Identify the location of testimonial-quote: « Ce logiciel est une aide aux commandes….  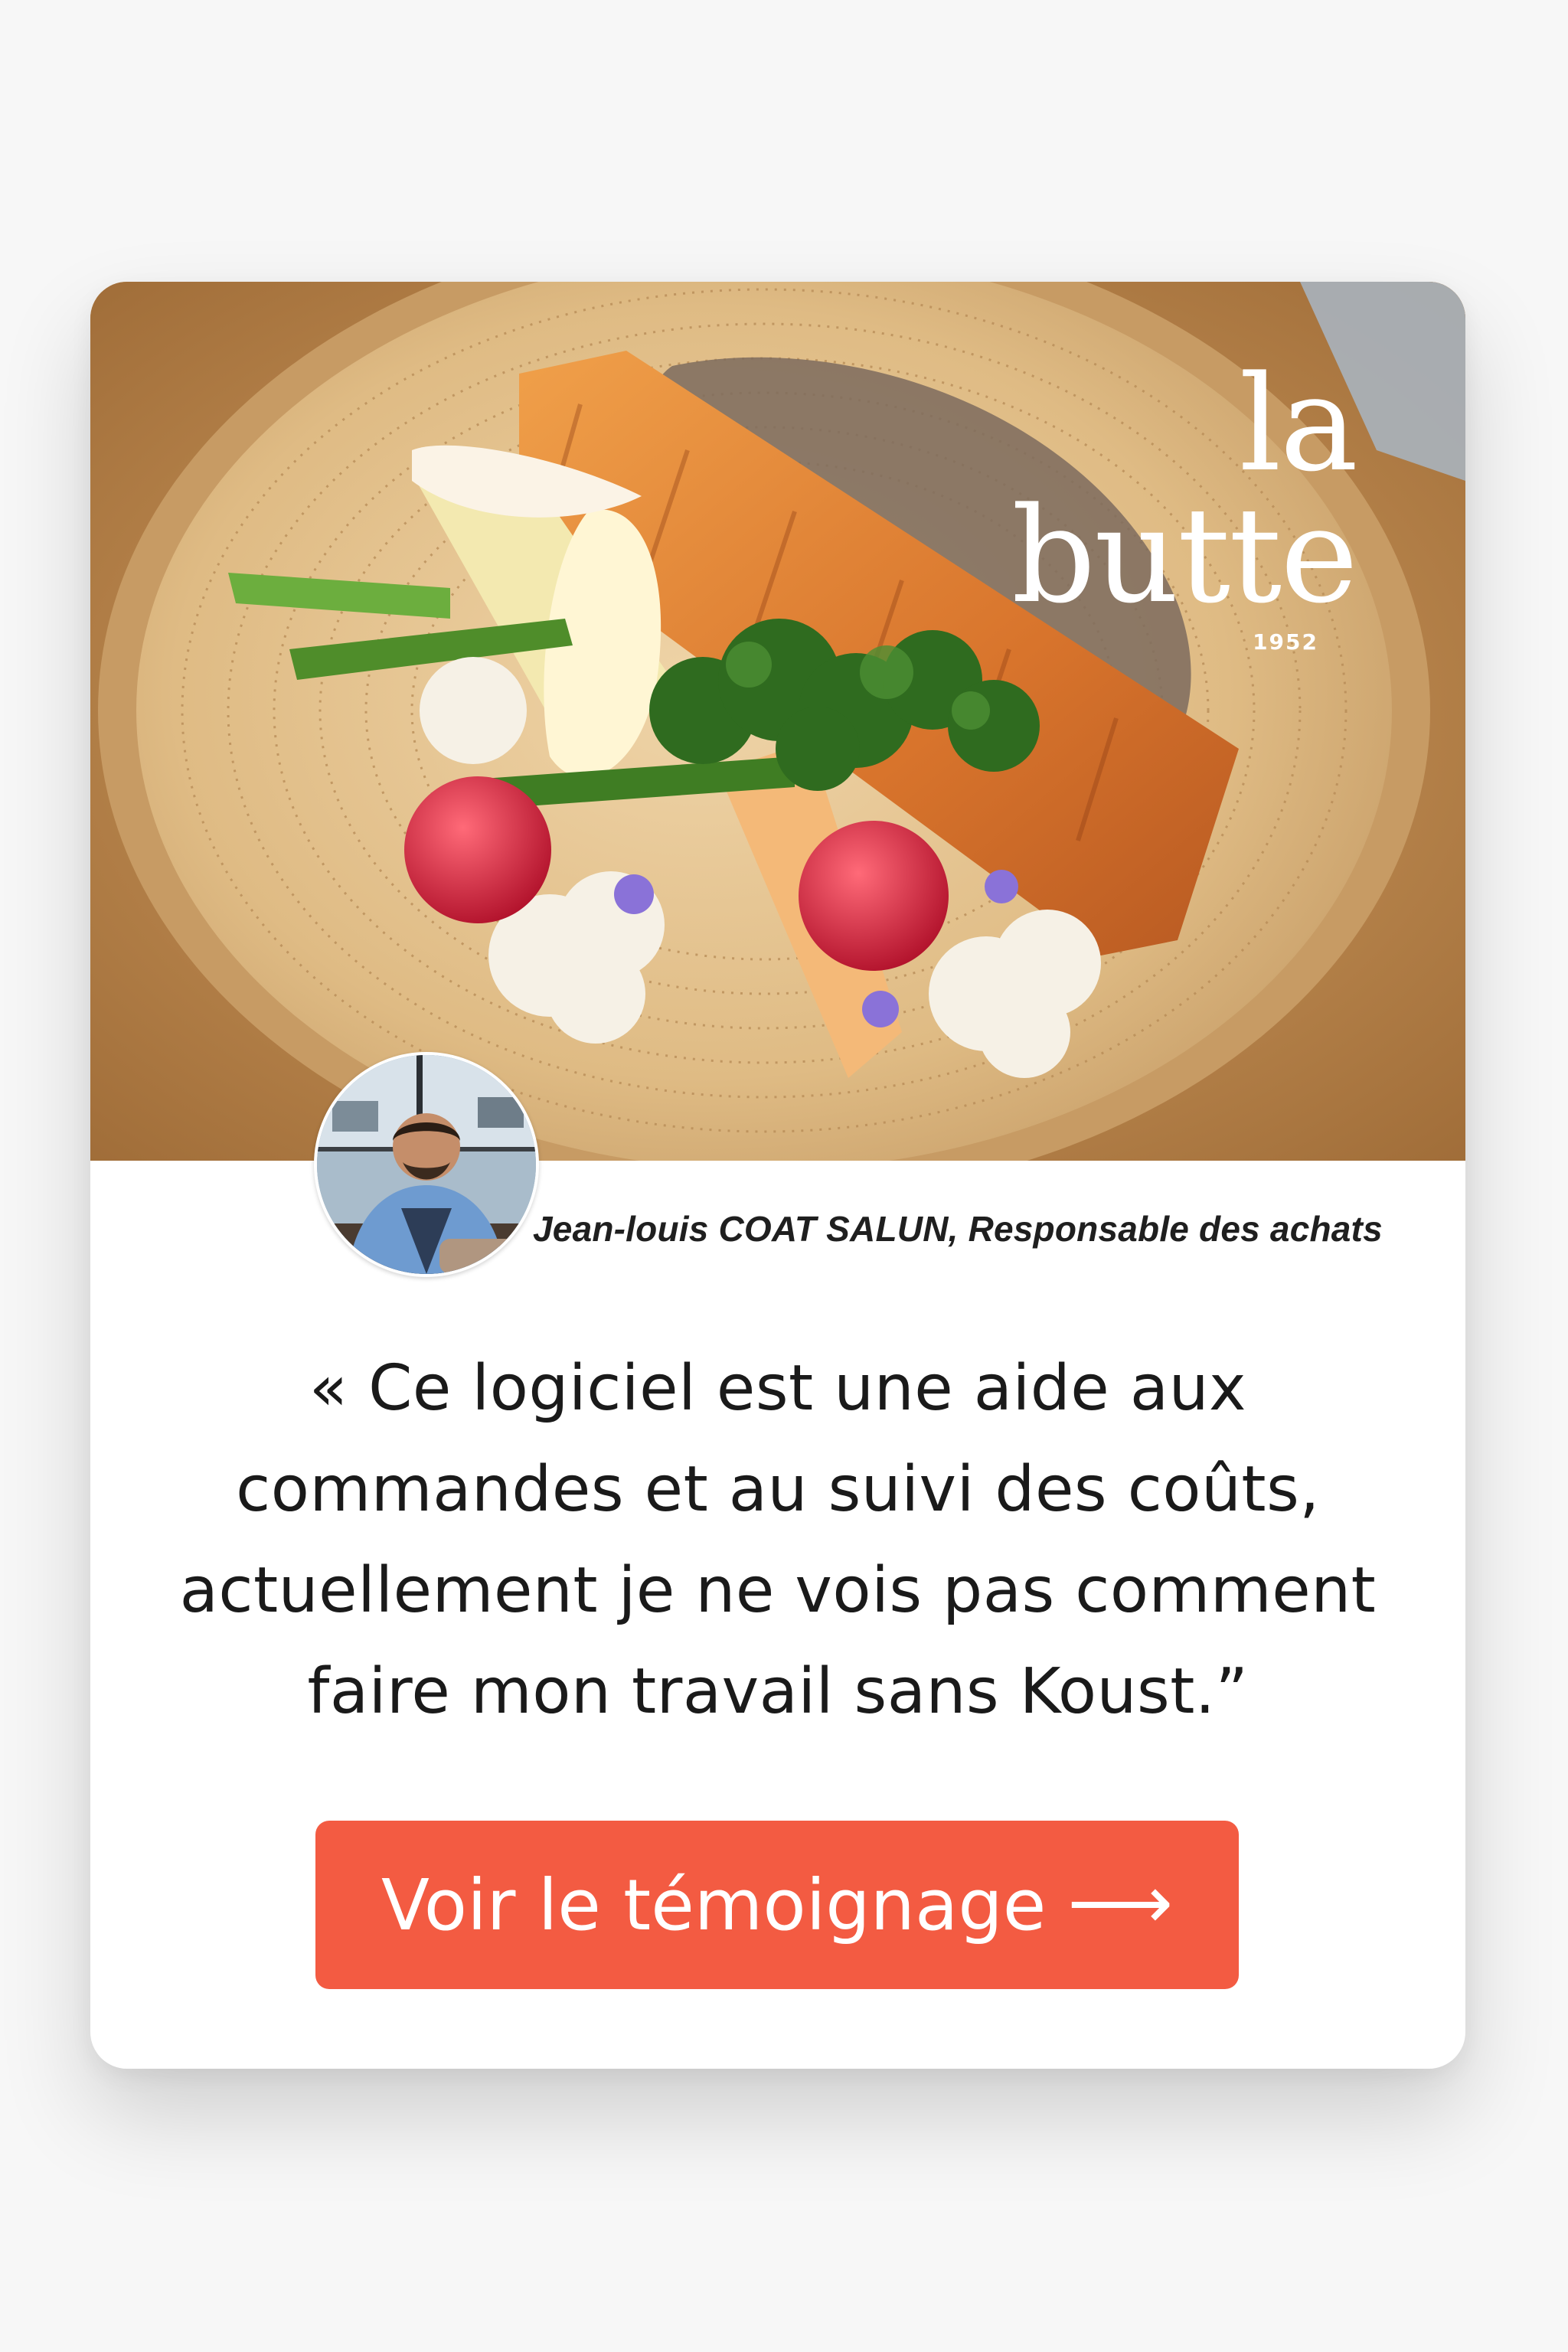
(778, 1540).